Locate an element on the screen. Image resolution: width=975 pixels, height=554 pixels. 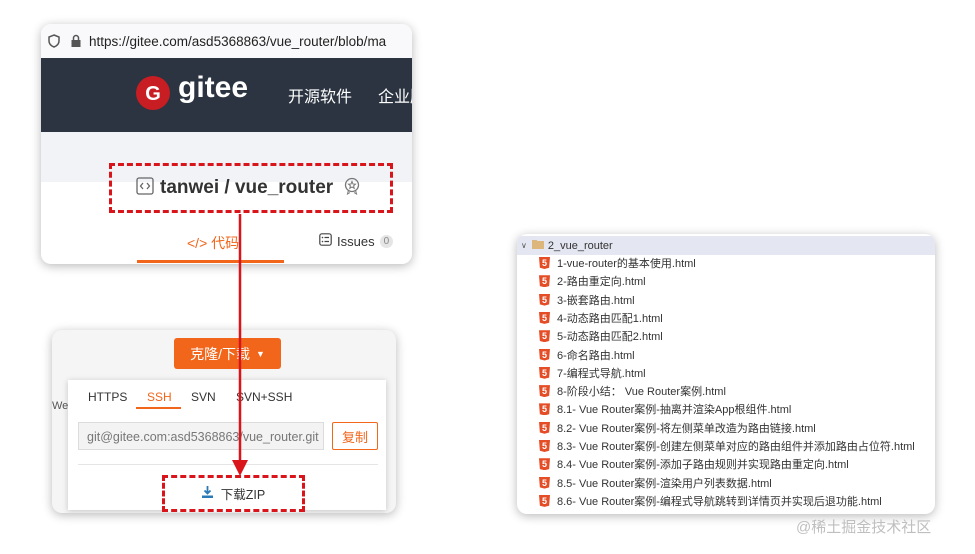
folder-icon is located at coordinates (537, 245).